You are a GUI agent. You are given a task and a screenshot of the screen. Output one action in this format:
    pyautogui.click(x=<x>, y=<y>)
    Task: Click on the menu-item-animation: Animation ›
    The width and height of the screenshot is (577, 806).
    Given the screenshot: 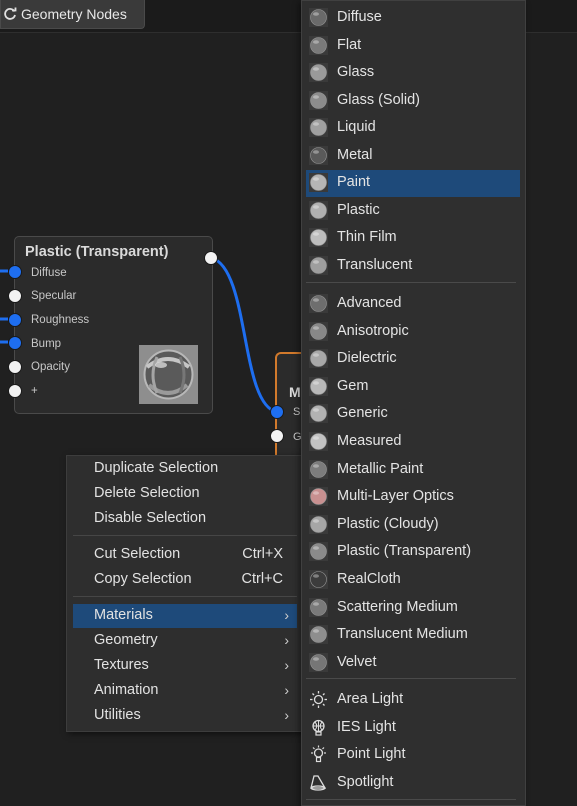 What is the action you would take?
    pyautogui.click(x=185, y=691)
    